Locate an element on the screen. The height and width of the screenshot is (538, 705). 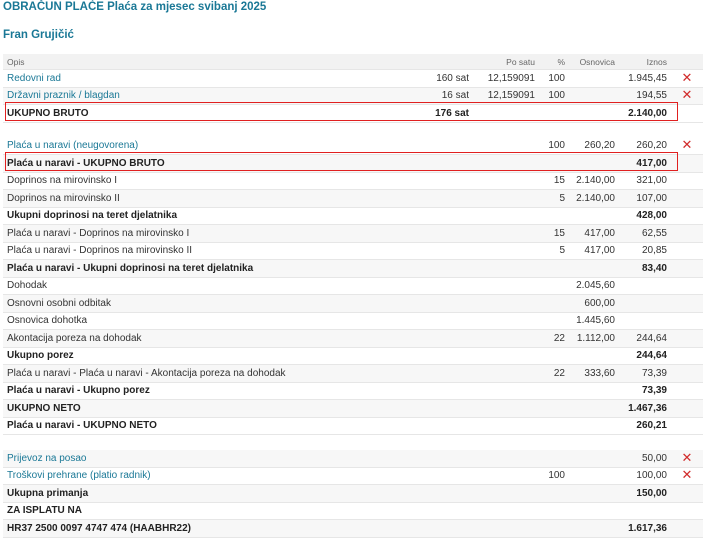
row-hours: 160 sat is located at coordinates (437, 78).